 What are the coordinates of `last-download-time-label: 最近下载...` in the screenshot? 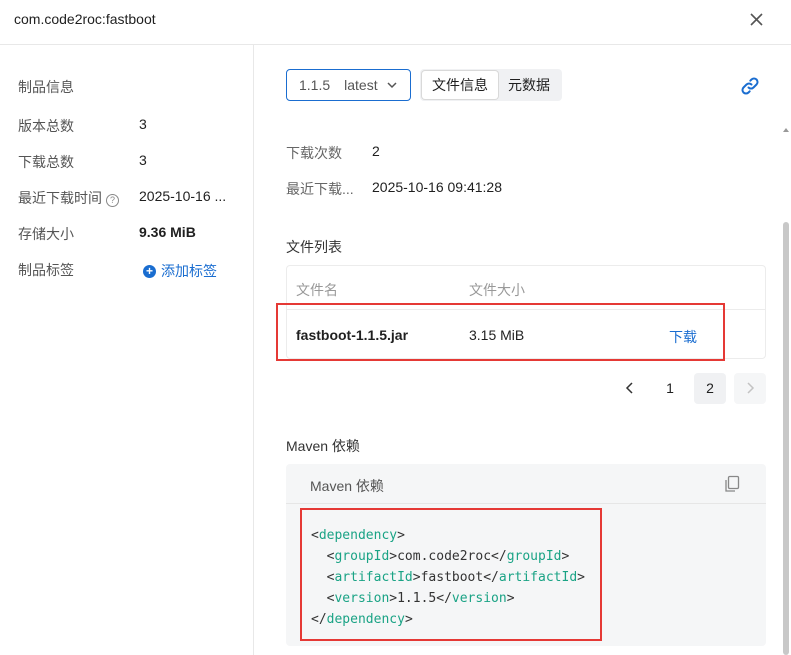 It's located at (320, 189).